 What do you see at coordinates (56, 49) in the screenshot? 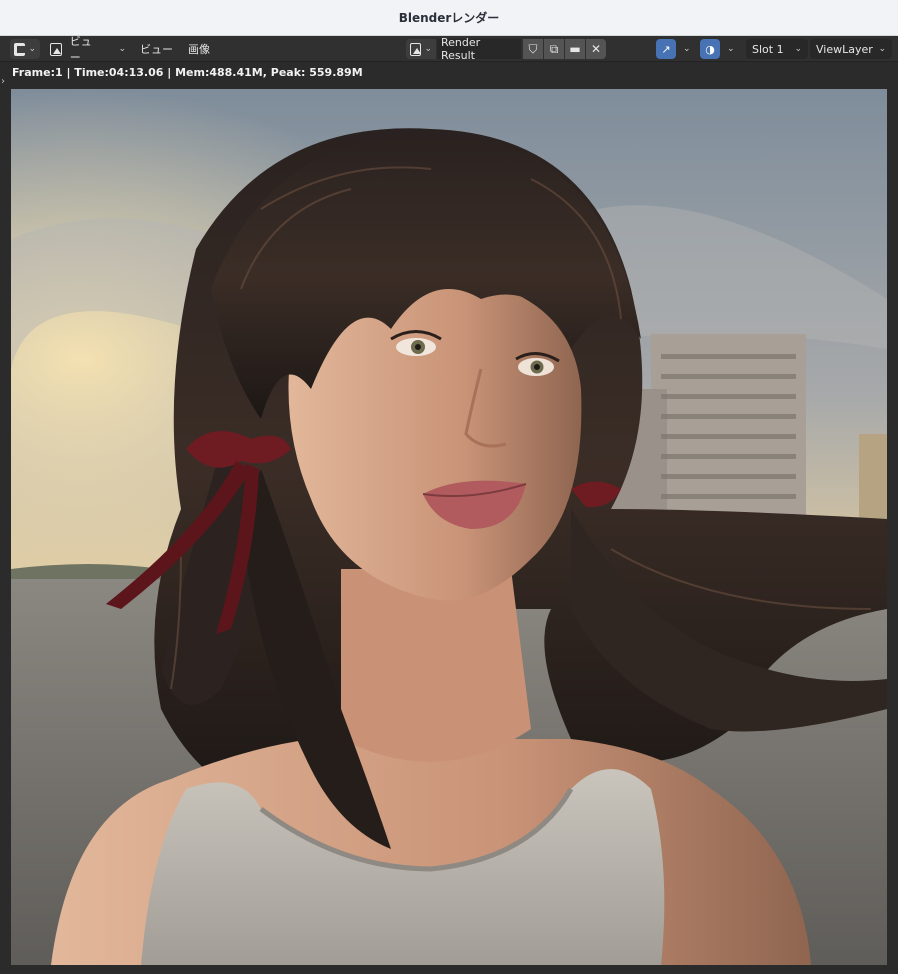
I see `view-mode-icon` at bounding box center [56, 49].